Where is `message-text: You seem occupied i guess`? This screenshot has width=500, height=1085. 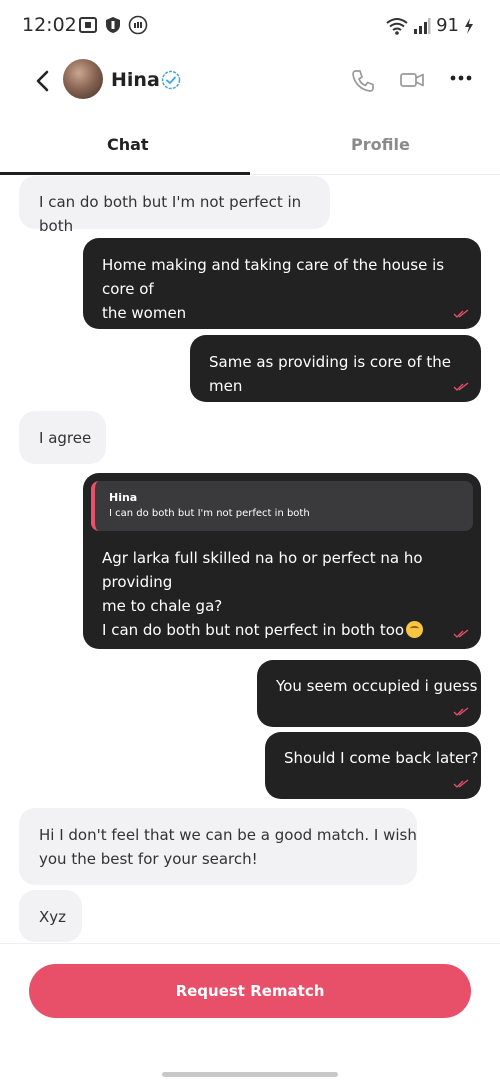 message-text: You seem occupied i guess is located at coordinates (377, 686).